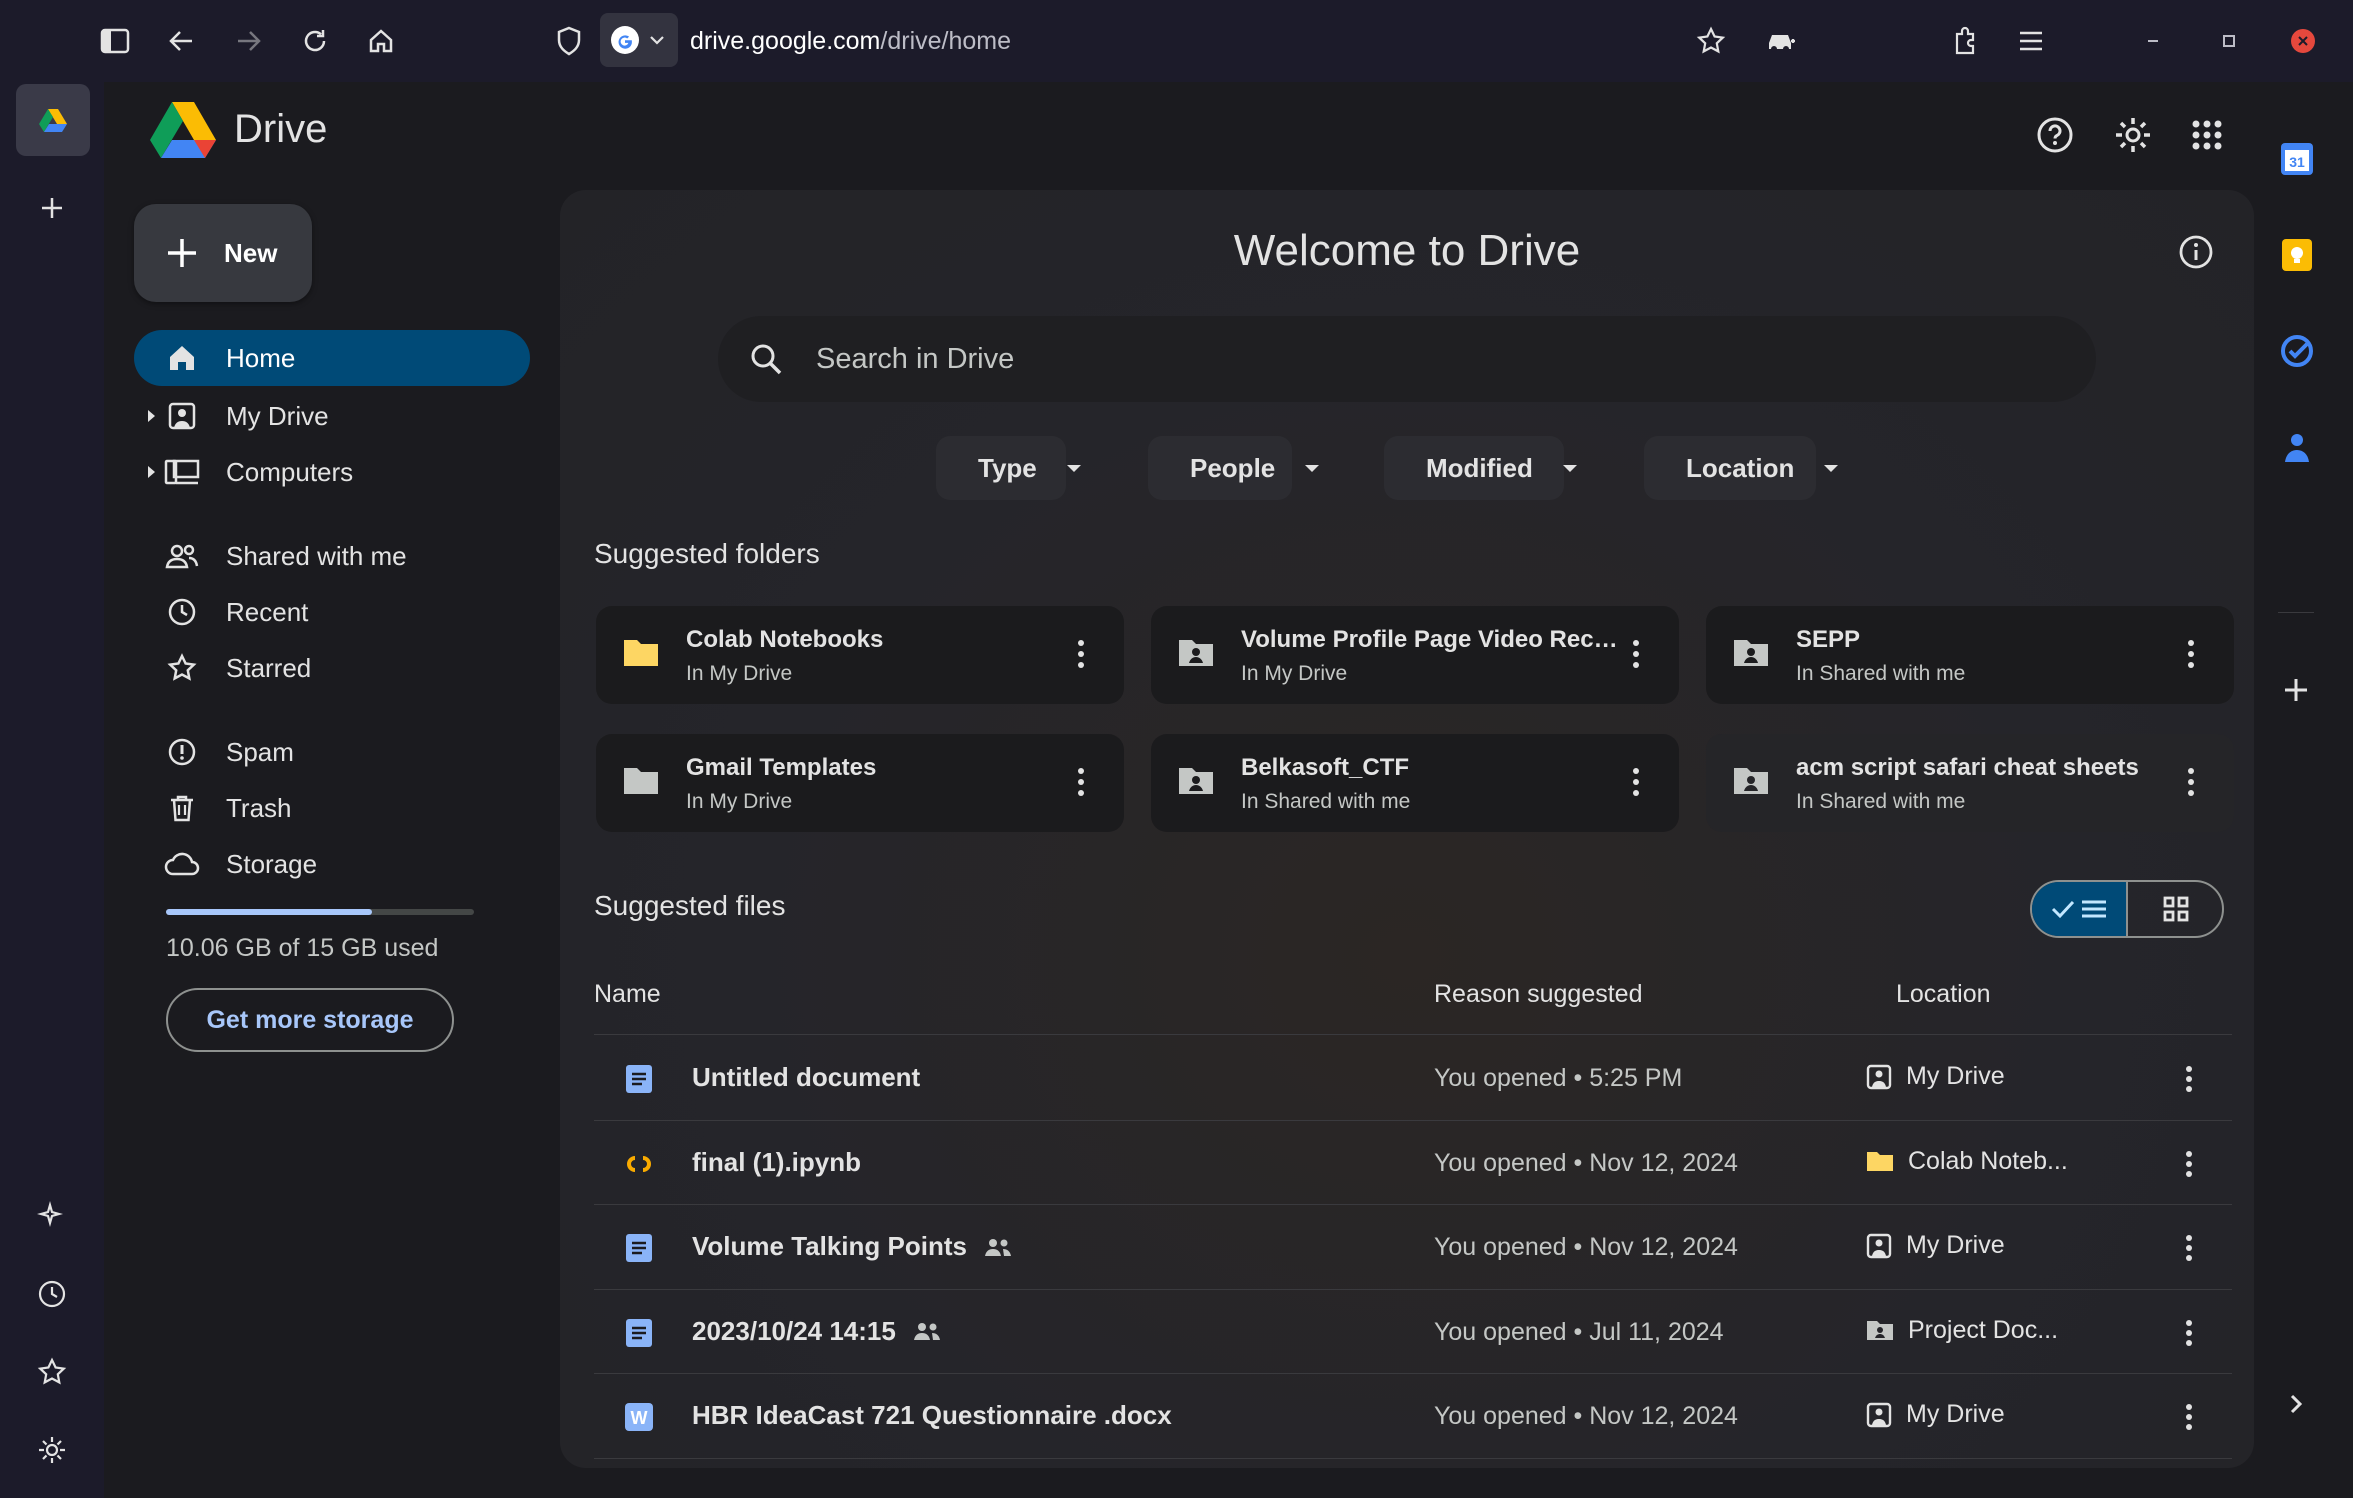  I want to click on nav-storage: Storage, so click(332, 864).